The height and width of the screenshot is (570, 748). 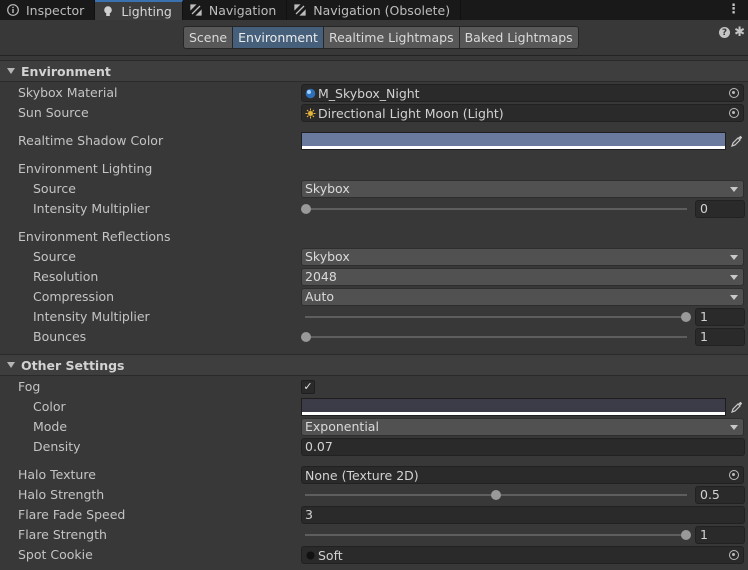 What do you see at coordinates (73, 365) in the screenshot?
I see `section-title: Other Settings` at bounding box center [73, 365].